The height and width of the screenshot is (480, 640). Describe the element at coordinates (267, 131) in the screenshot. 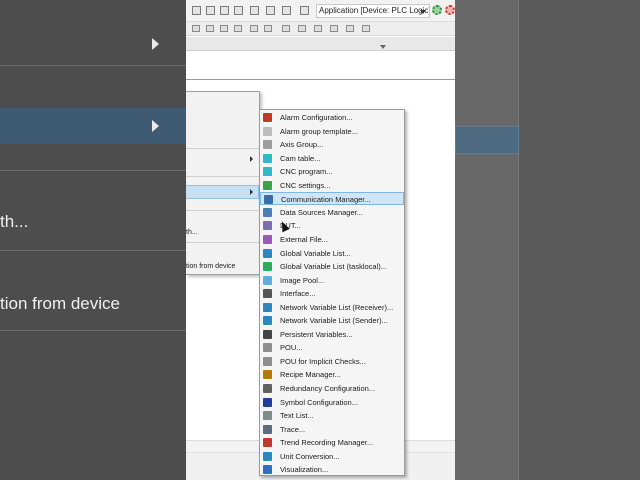

I see `warning-triangle-icon` at that location.